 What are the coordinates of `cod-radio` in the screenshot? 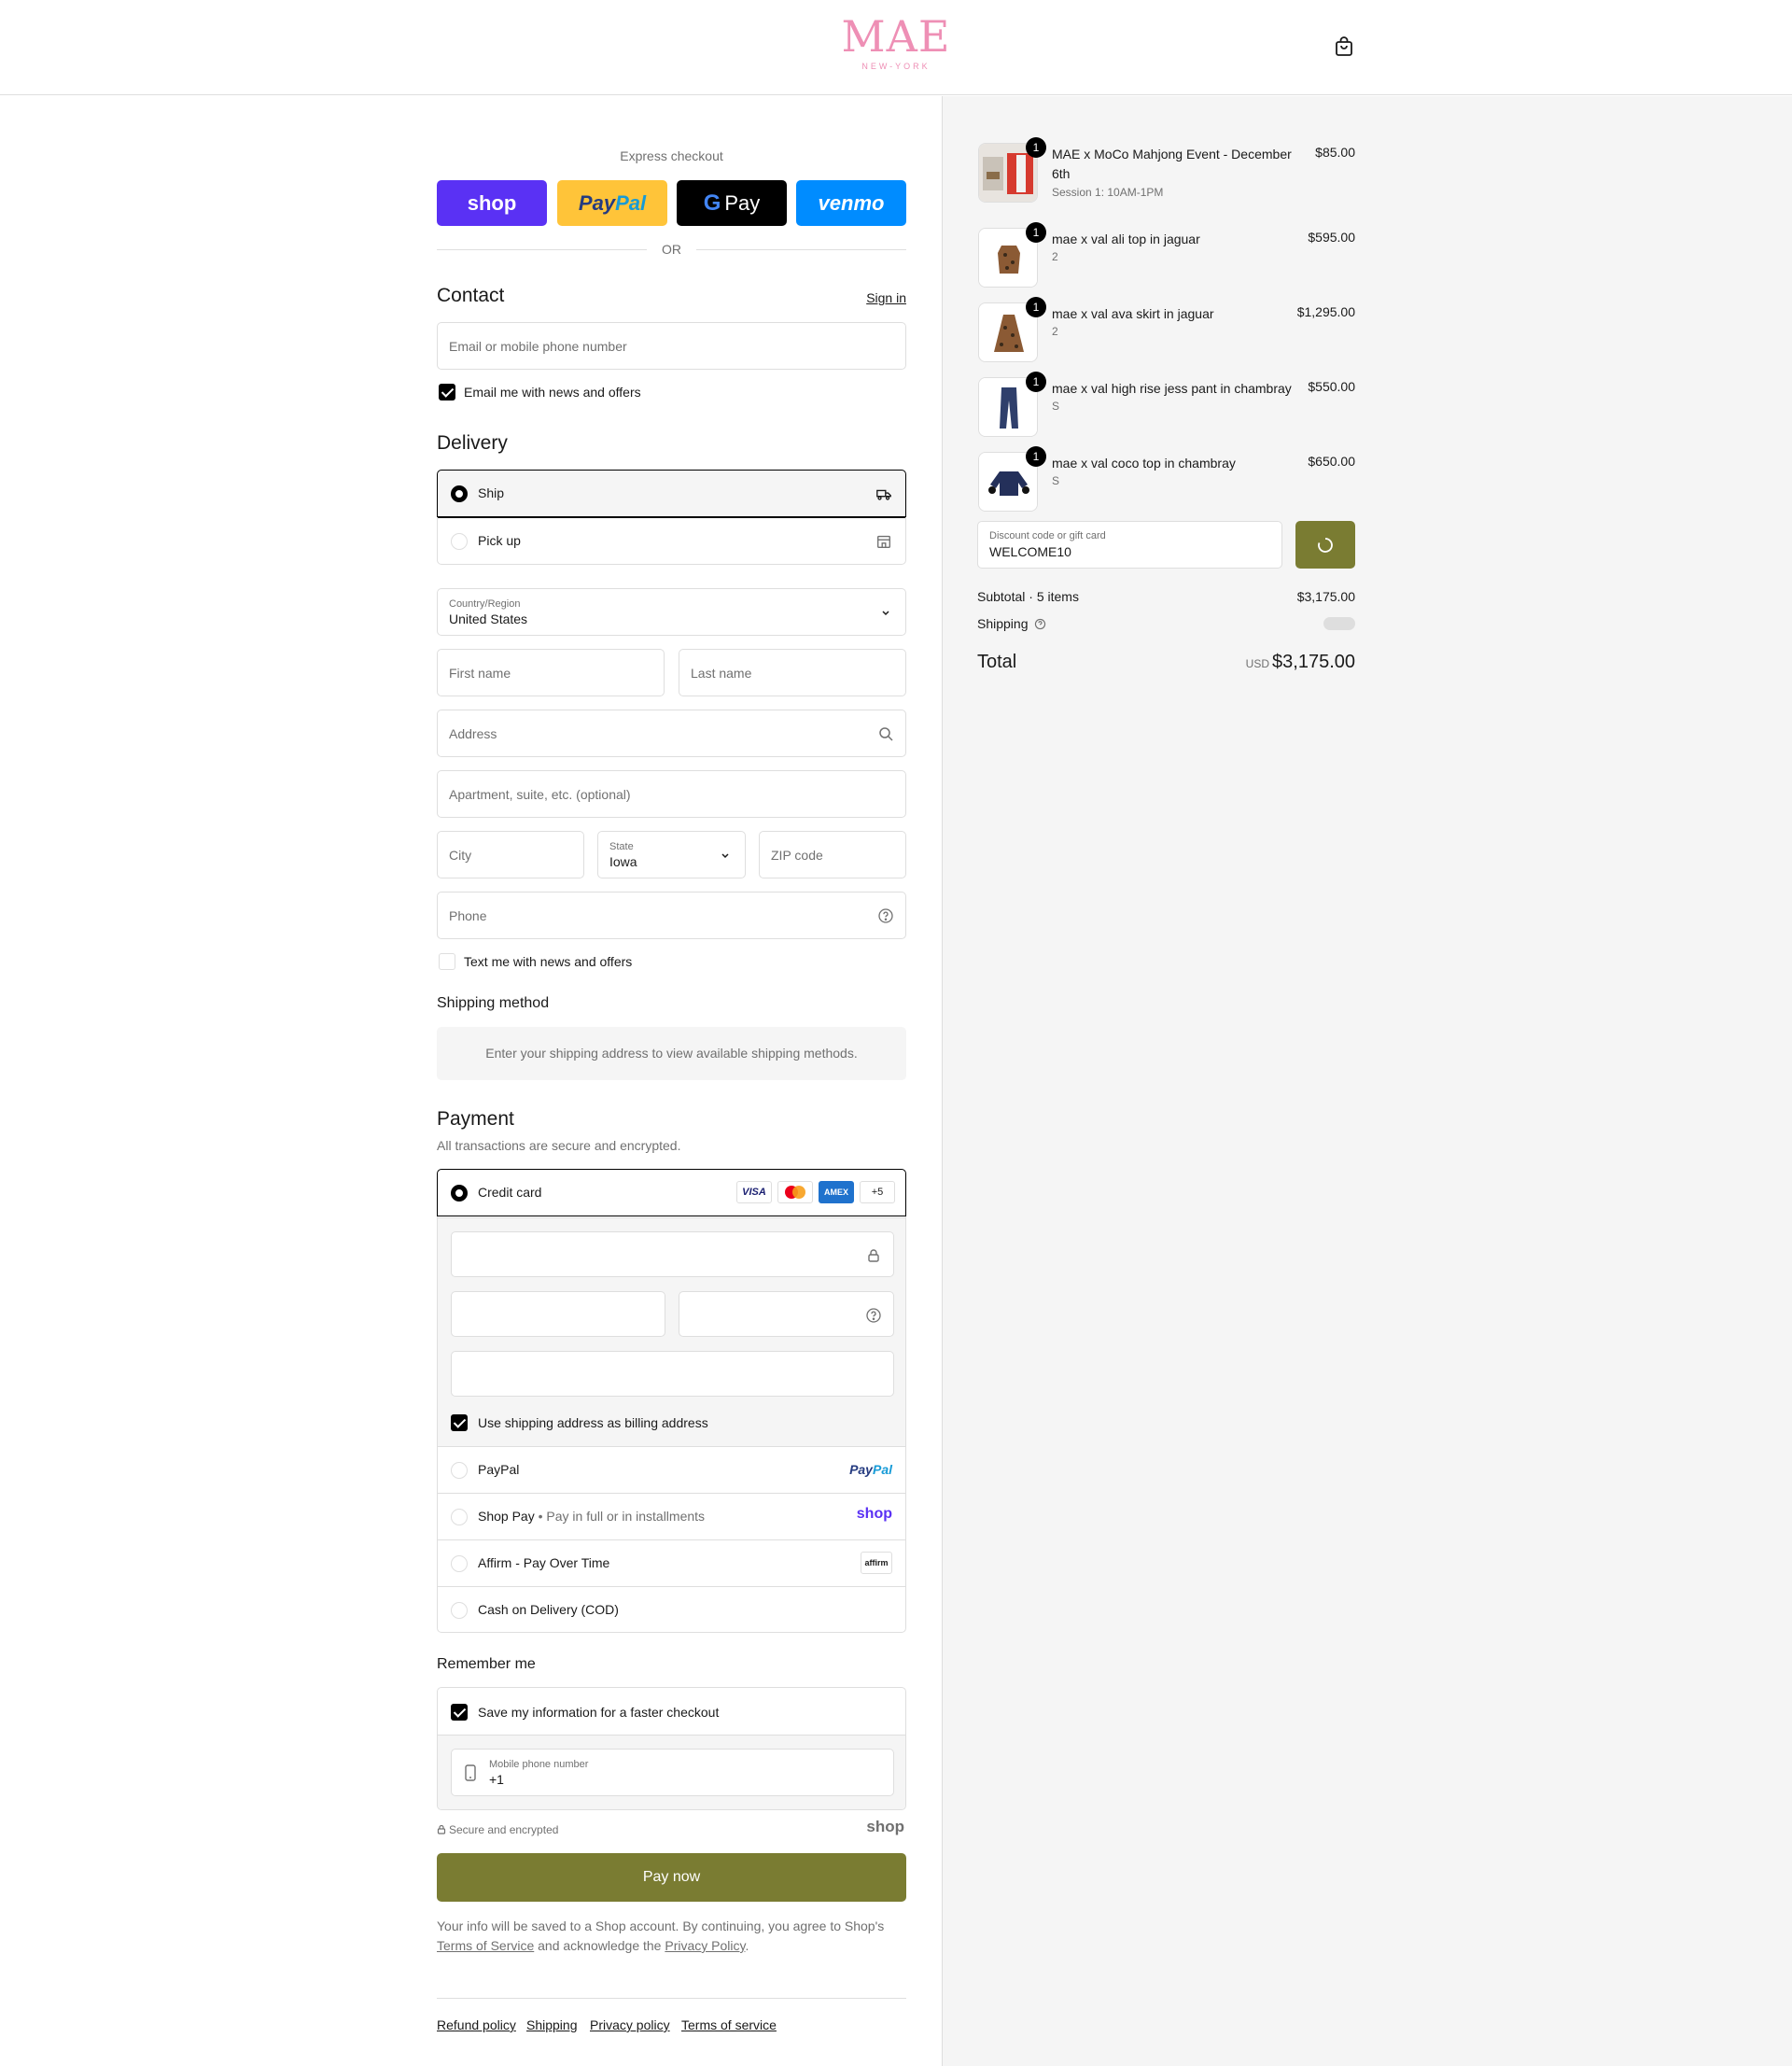 It's located at (459, 1610).